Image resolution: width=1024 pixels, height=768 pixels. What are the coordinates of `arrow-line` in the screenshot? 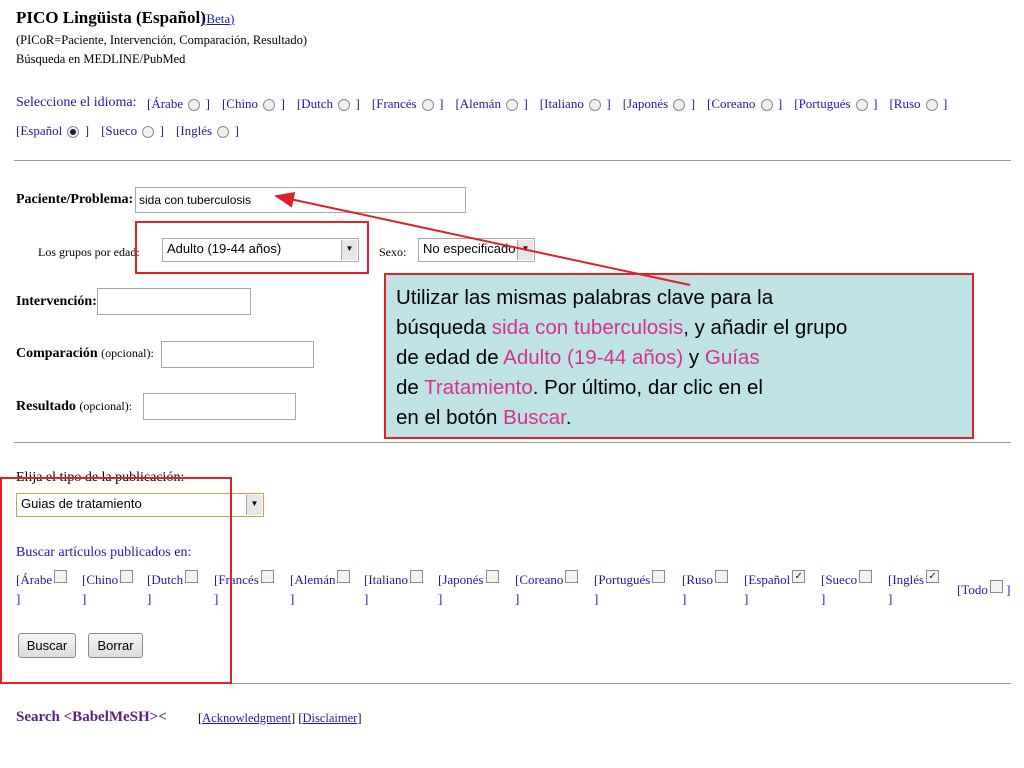 It's located at (482, 238).